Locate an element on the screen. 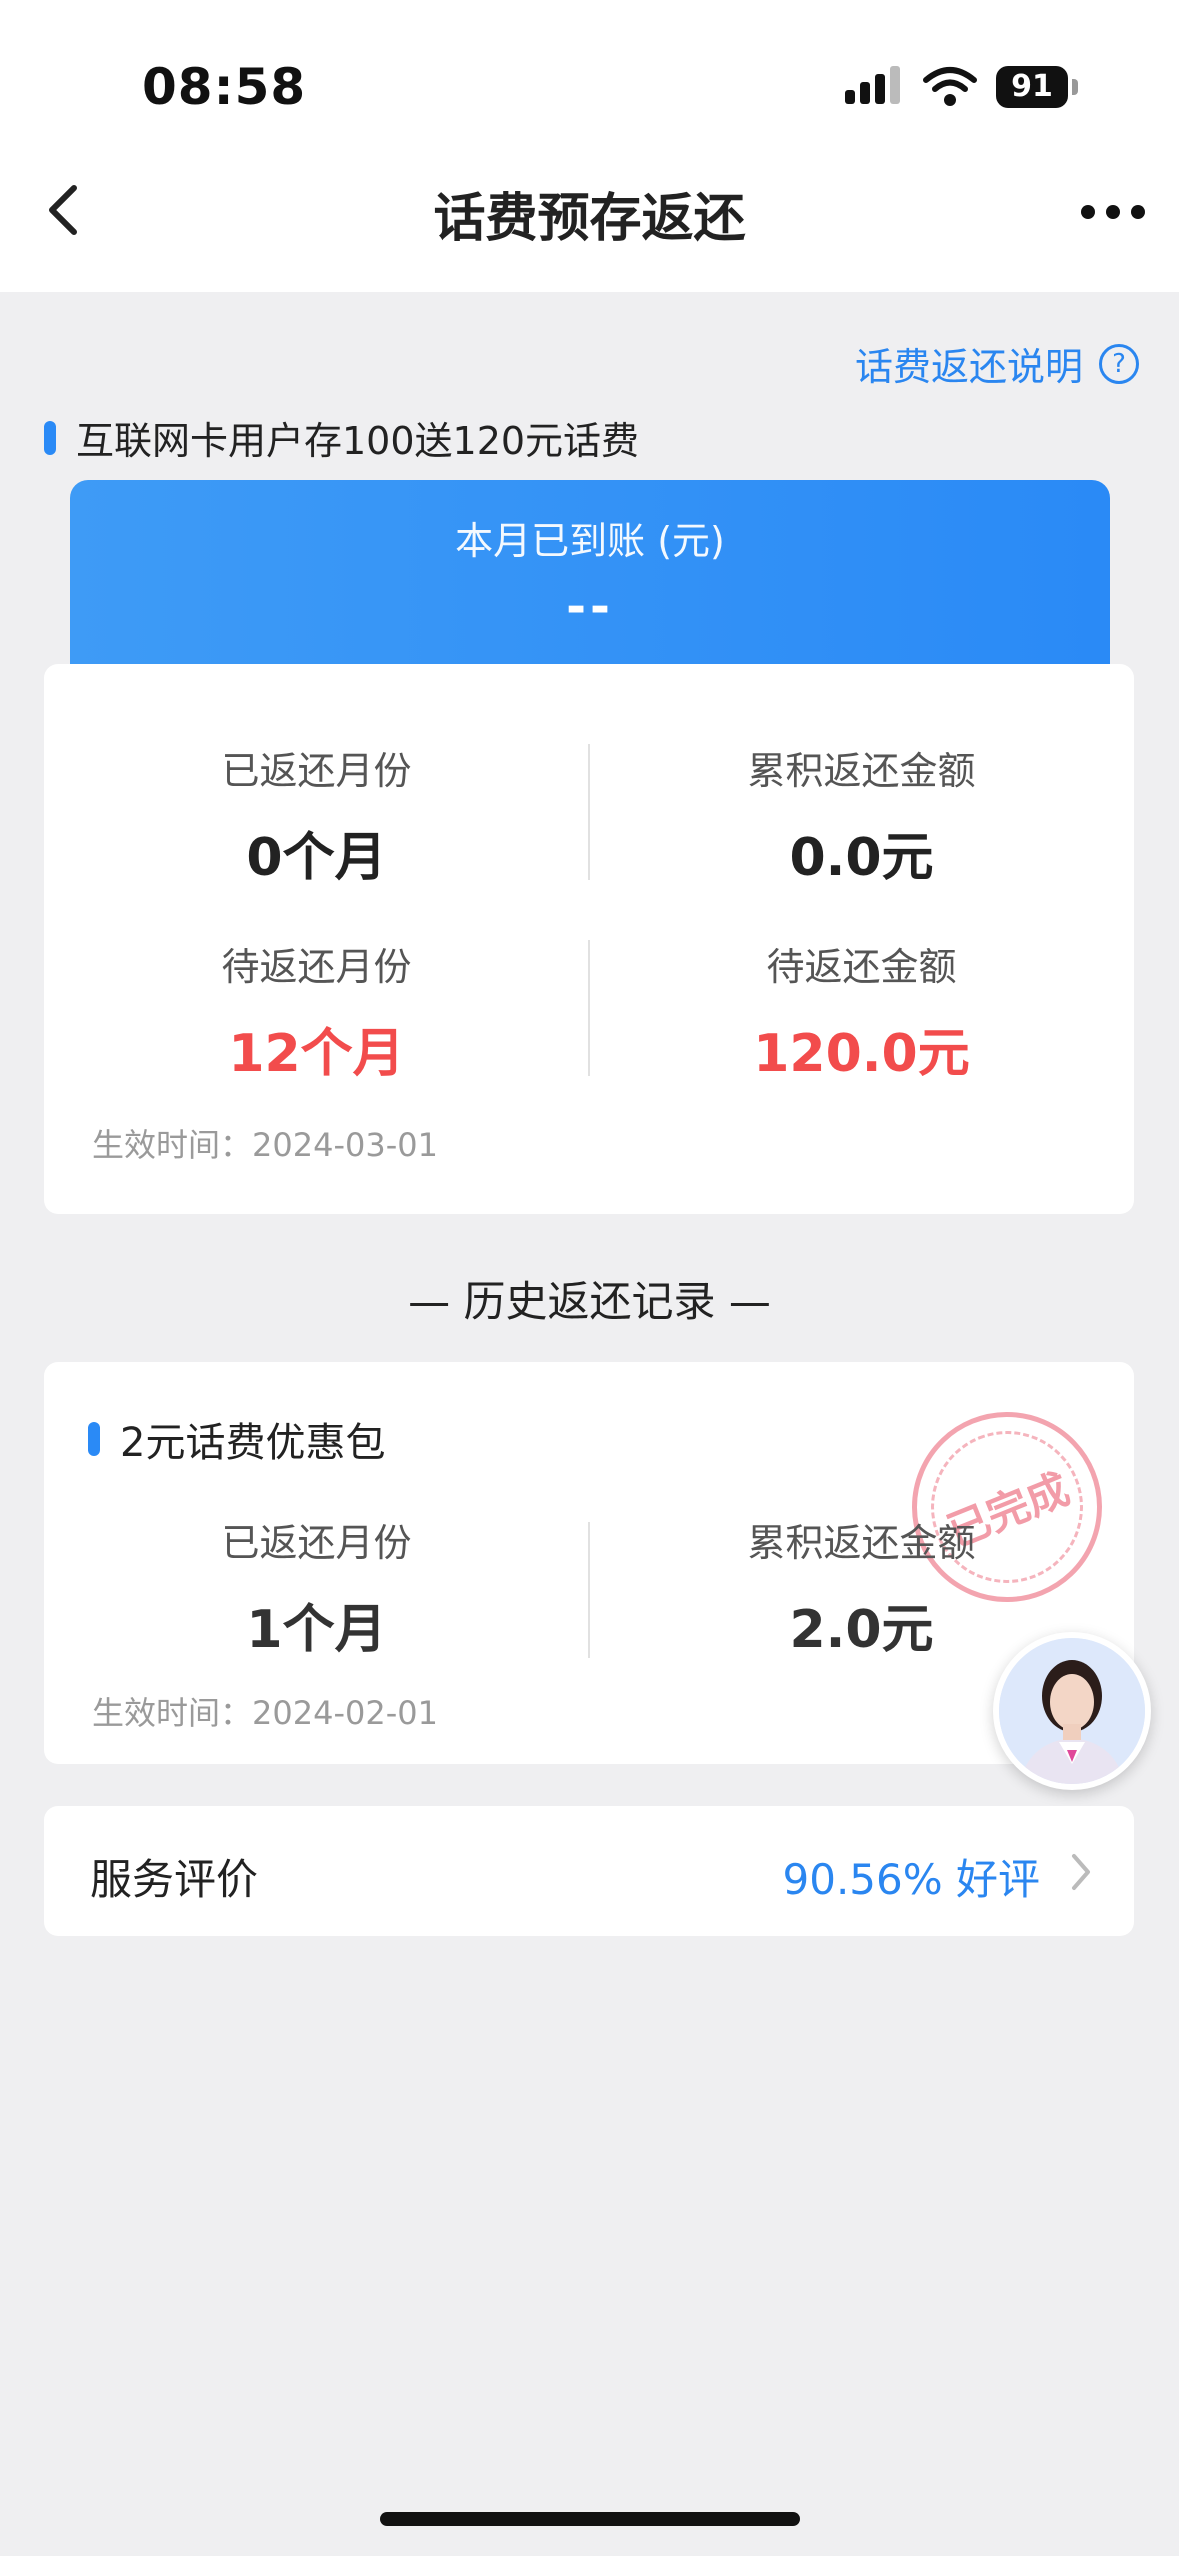 The height and width of the screenshot is (2556, 1179). banner-value: -- is located at coordinates (590, 607).